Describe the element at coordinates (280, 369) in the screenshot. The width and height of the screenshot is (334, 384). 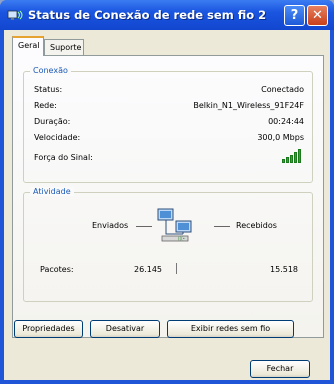
I see `close-button: Fechar` at that location.